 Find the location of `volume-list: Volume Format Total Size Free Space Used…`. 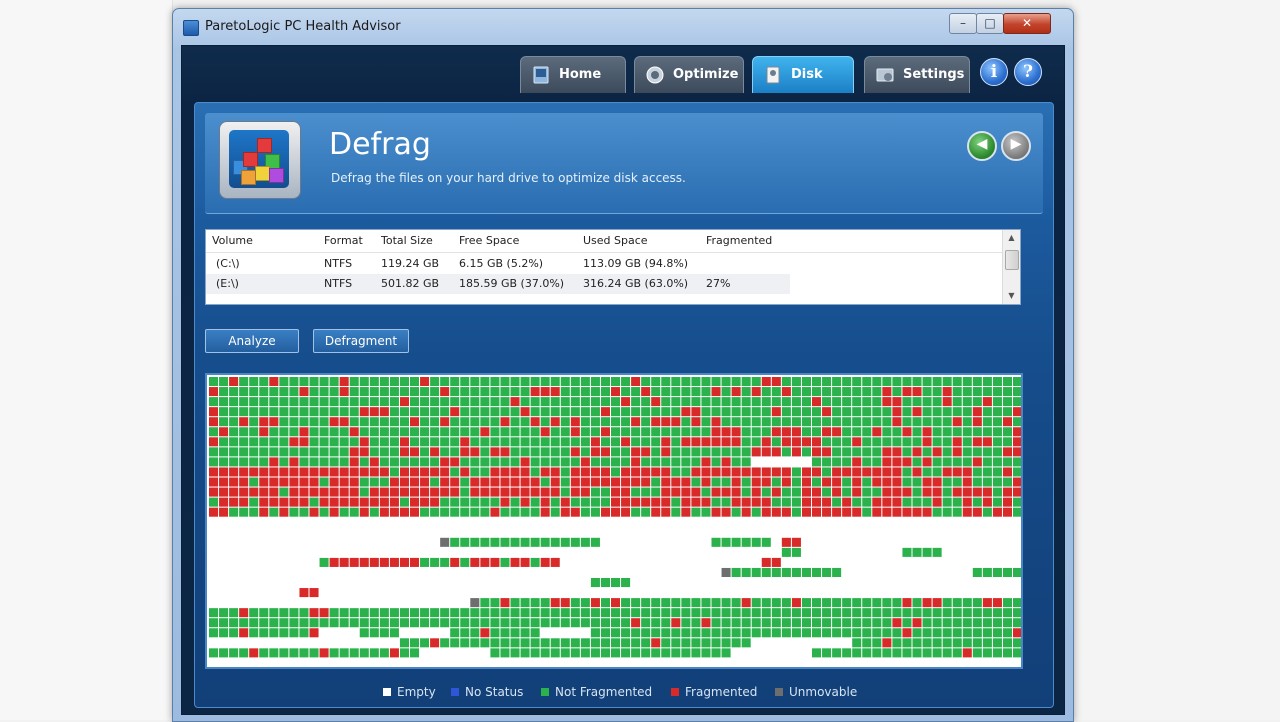

volume-list: Volume Format Total Size Free Space Used… is located at coordinates (613, 267).